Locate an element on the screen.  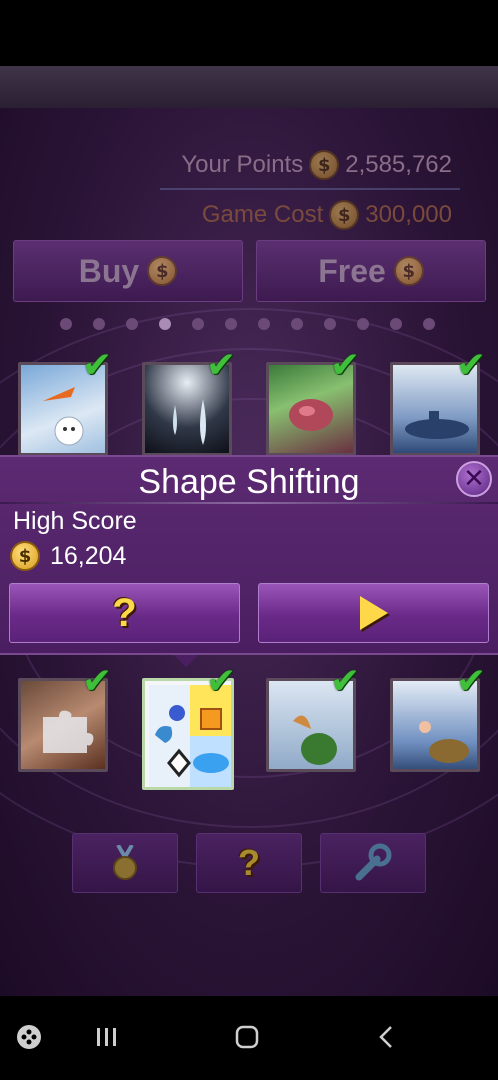
help-toolbar-button: ? is located at coordinates (249, 863).